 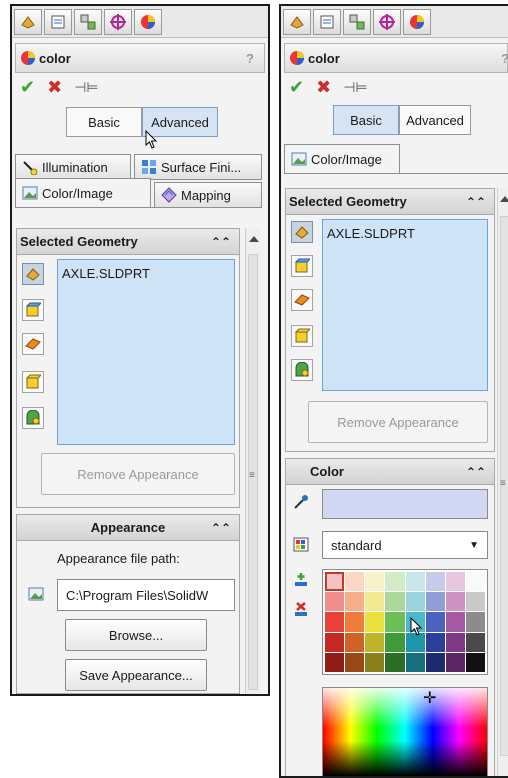 What do you see at coordinates (405, 504) in the screenshot?
I see `color-value-field` at bounding box center [405, 504].